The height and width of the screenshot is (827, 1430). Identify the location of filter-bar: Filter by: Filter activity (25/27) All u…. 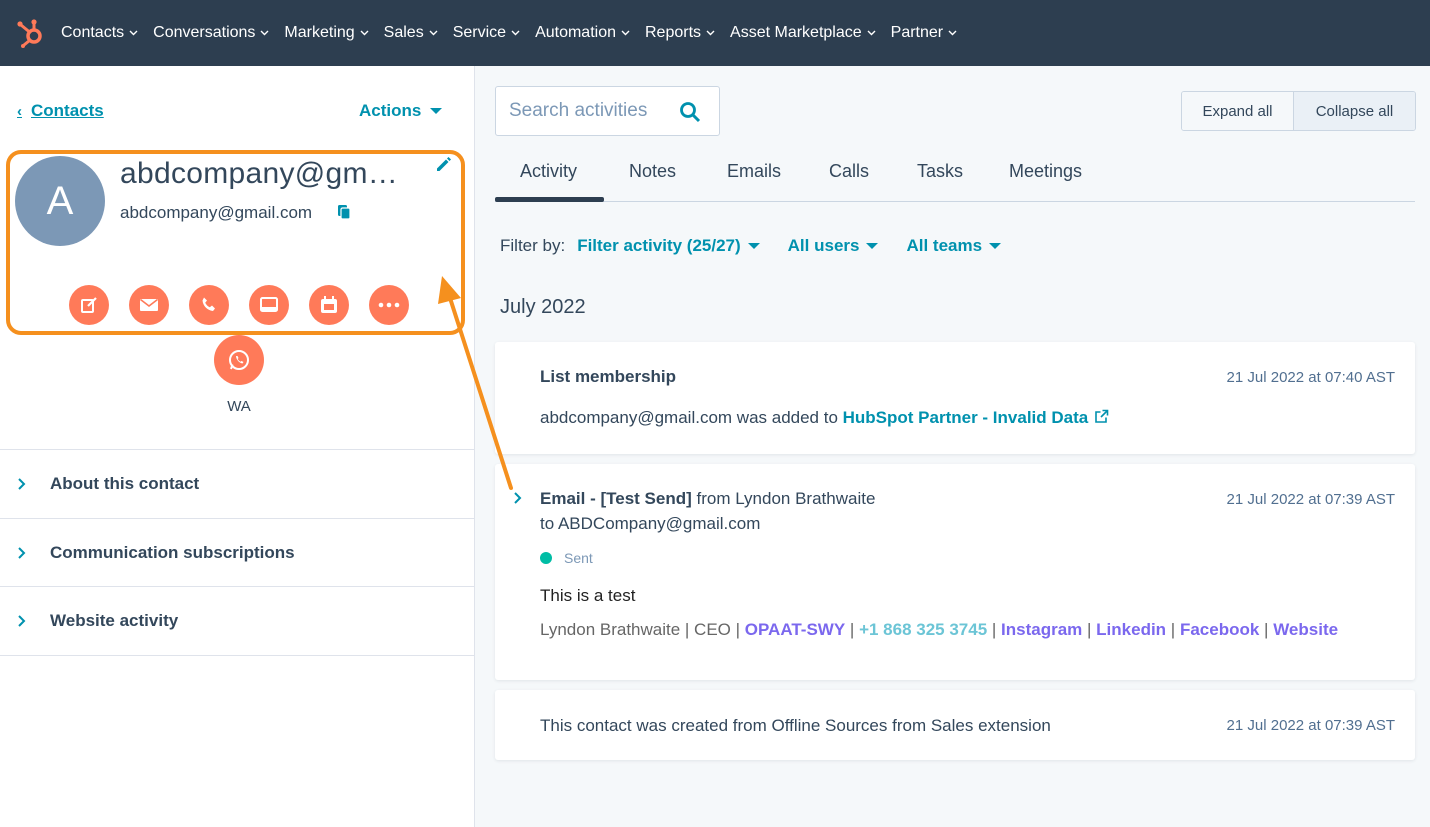
(764, 246).